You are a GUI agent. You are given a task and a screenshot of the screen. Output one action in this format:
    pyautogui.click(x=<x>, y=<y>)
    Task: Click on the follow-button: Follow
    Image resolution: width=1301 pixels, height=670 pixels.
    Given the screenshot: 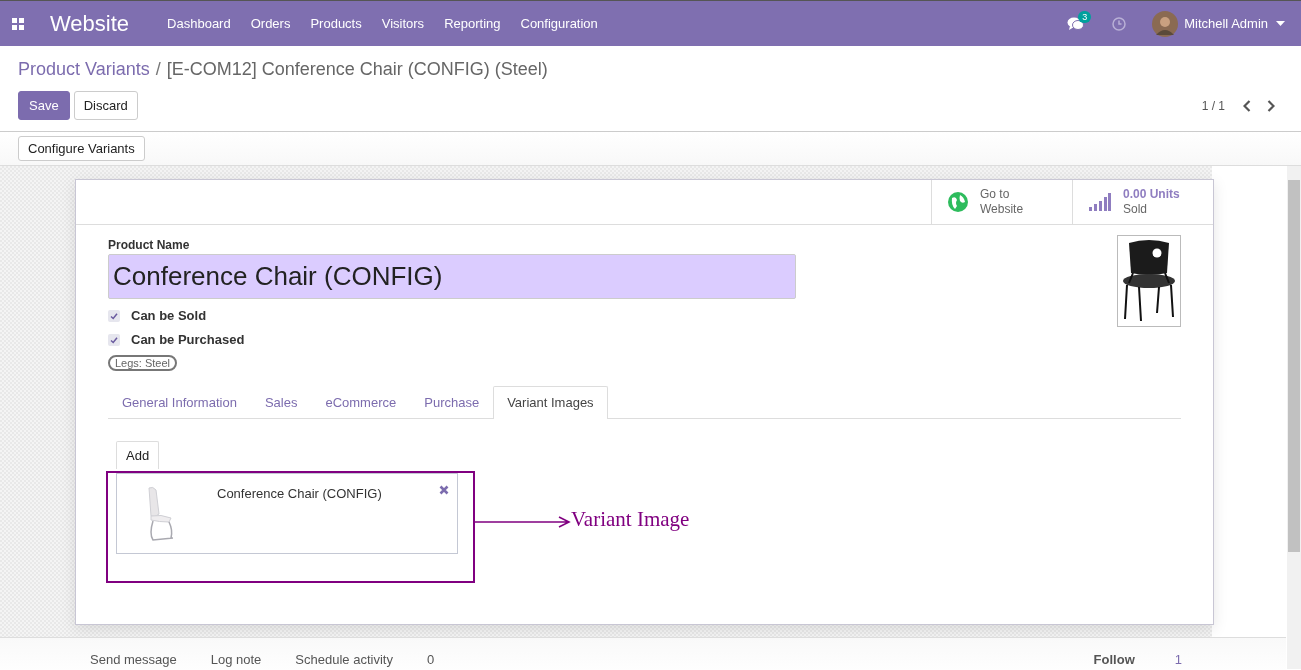 What is the action you would take?
    pyautogui.click(x=1114, y=661)
    